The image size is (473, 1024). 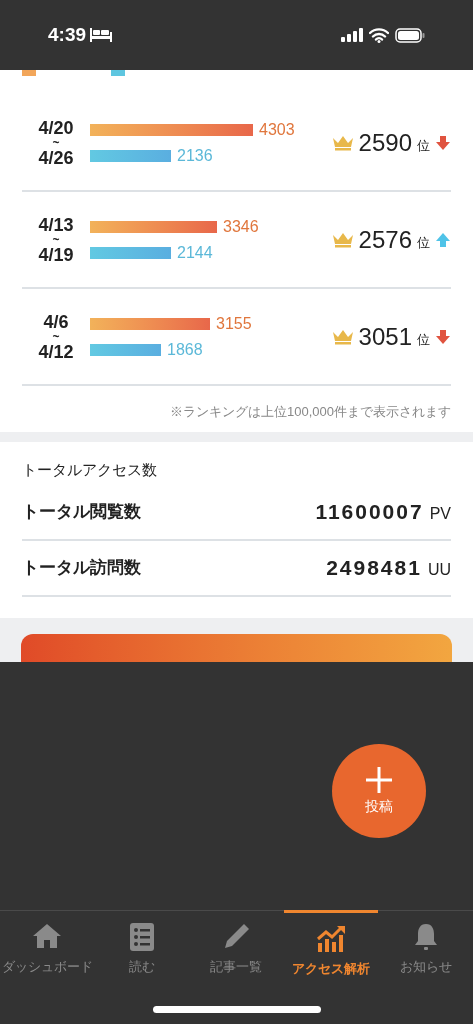 I want to click on tab-item: ダッシュボード, so click(x=47, y=950).